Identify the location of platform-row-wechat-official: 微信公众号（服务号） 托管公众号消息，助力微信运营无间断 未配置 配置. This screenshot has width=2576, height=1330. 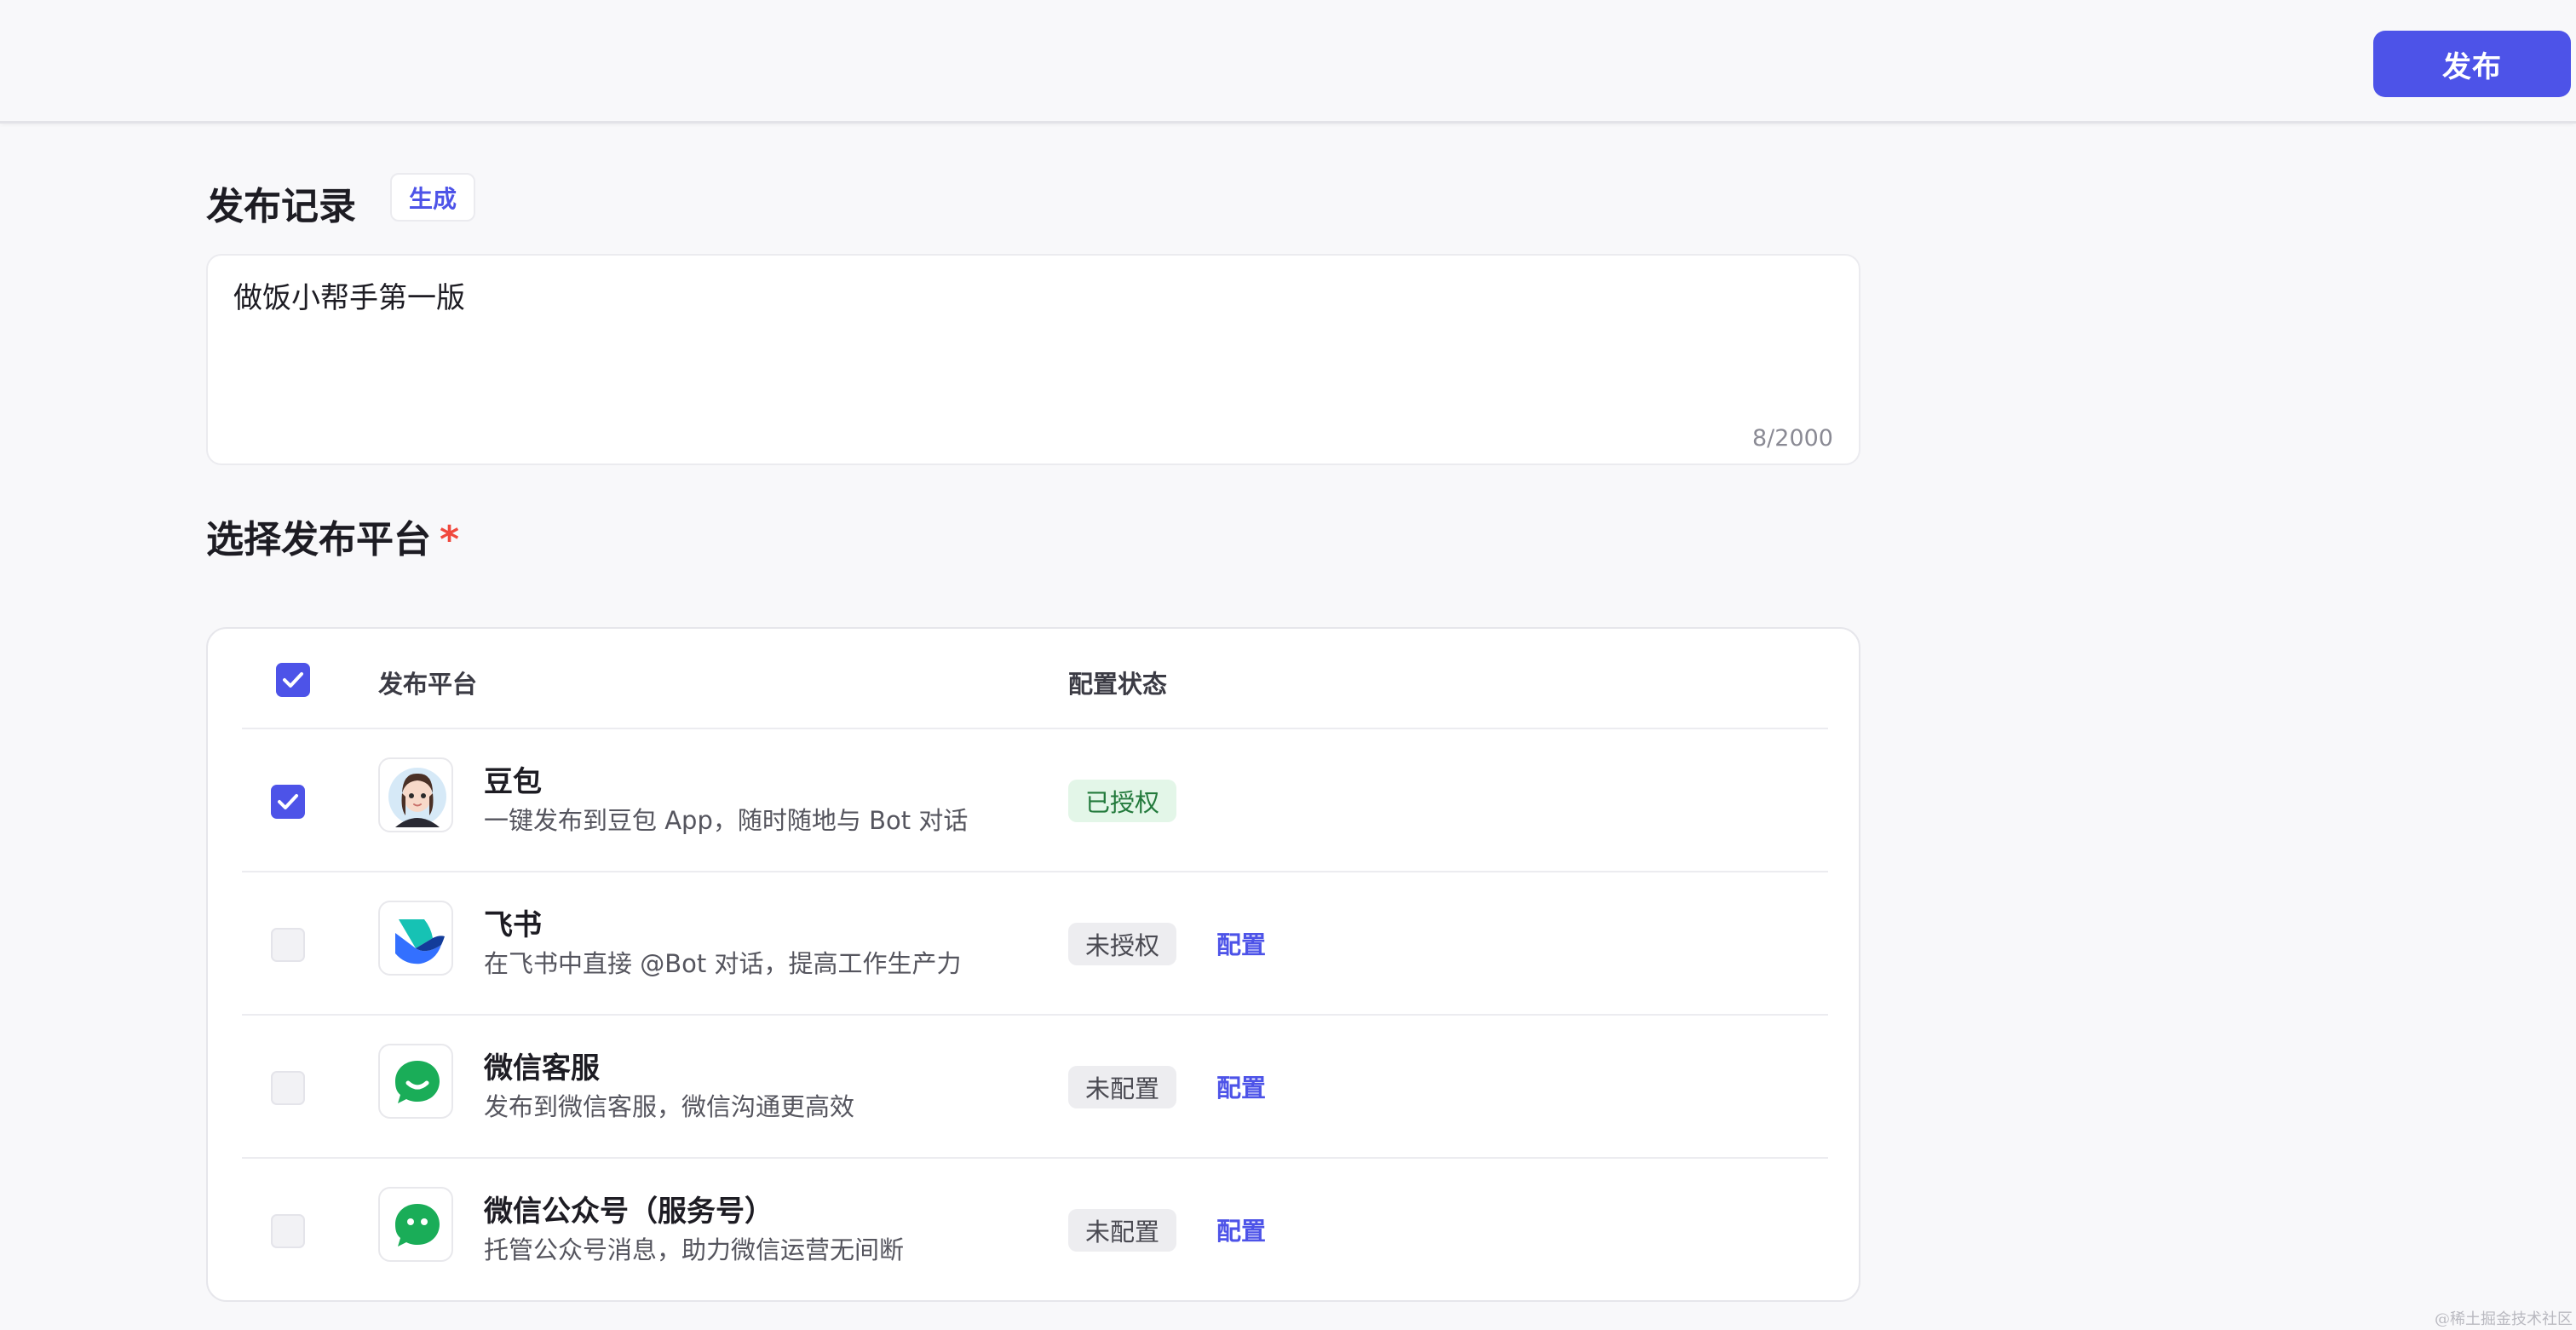
(1035, 1230).